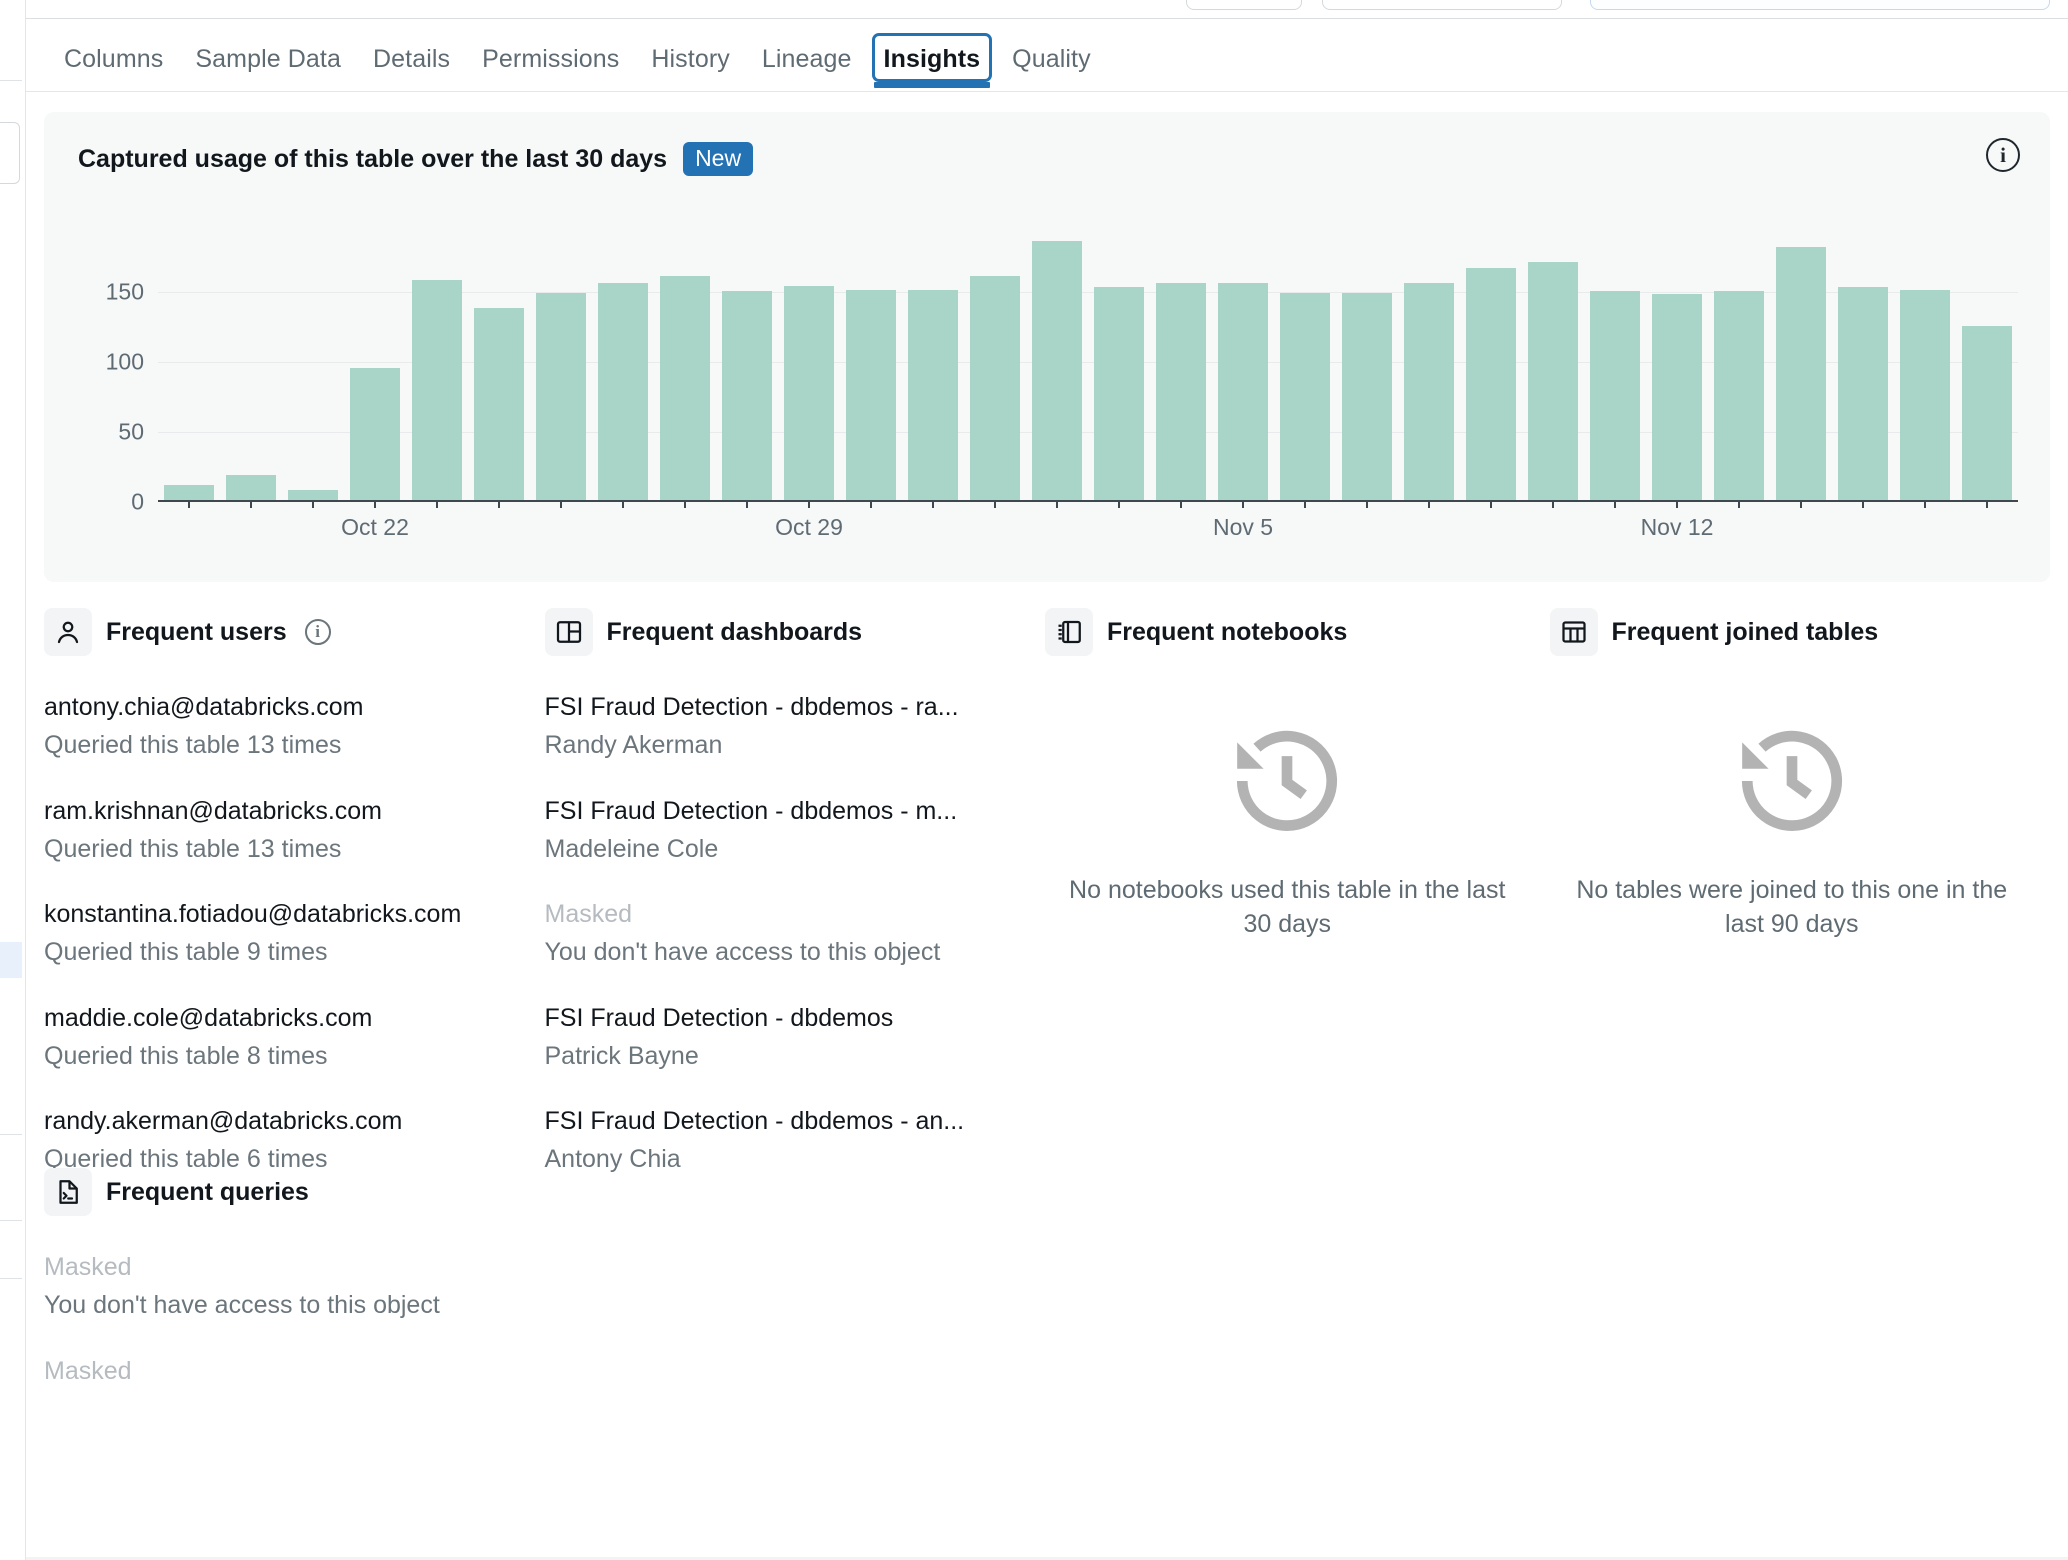 The height and width of the screenshot is (1560, 2068). Describe the element at coordinates (10, 153) in the screenshot. I see `rail-collapsed-panel` at that location.